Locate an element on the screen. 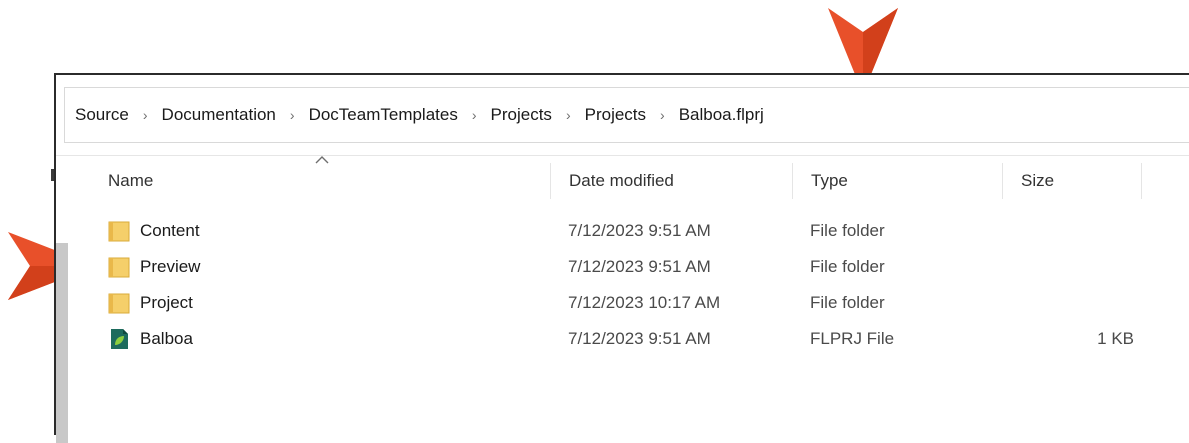 The width and height of the screenshot is (1189, 443). file-row-project: Project 7/12/2023 10:17 AM File folder is located at coordinates (623, 303).